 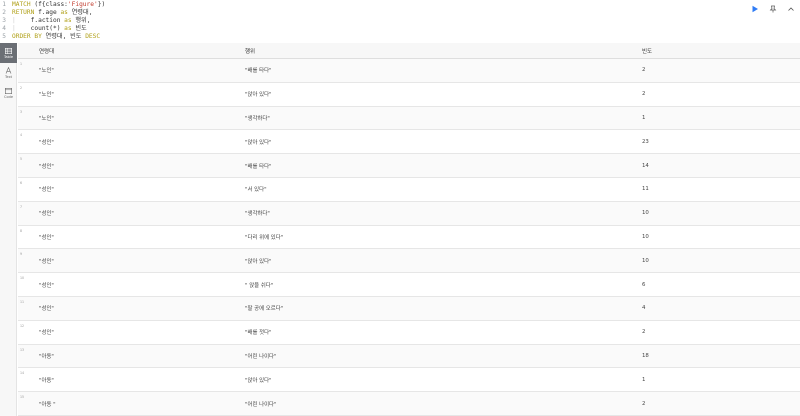 What do you see at coordinates (409, 166) in the screenshot?
I see `table-row: 5 "성인" "배를 타다" 14` at bounding box center [409, 166].